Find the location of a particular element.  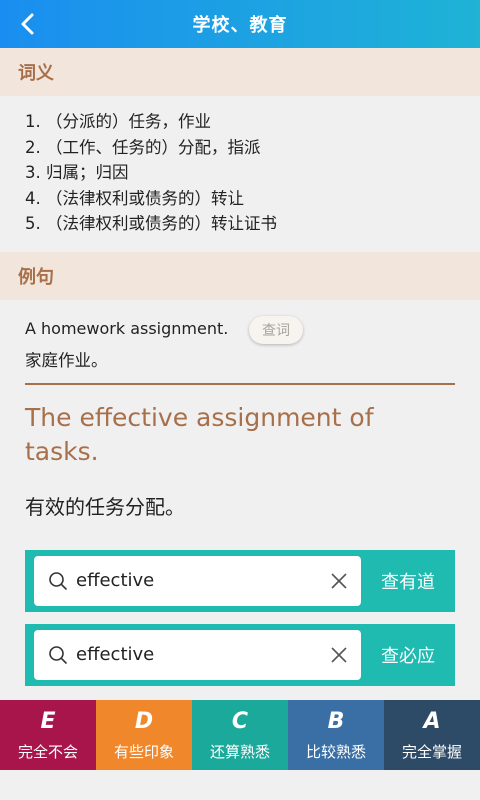

rate-label: 比较熟悉 is located at coordinates (335, 751).